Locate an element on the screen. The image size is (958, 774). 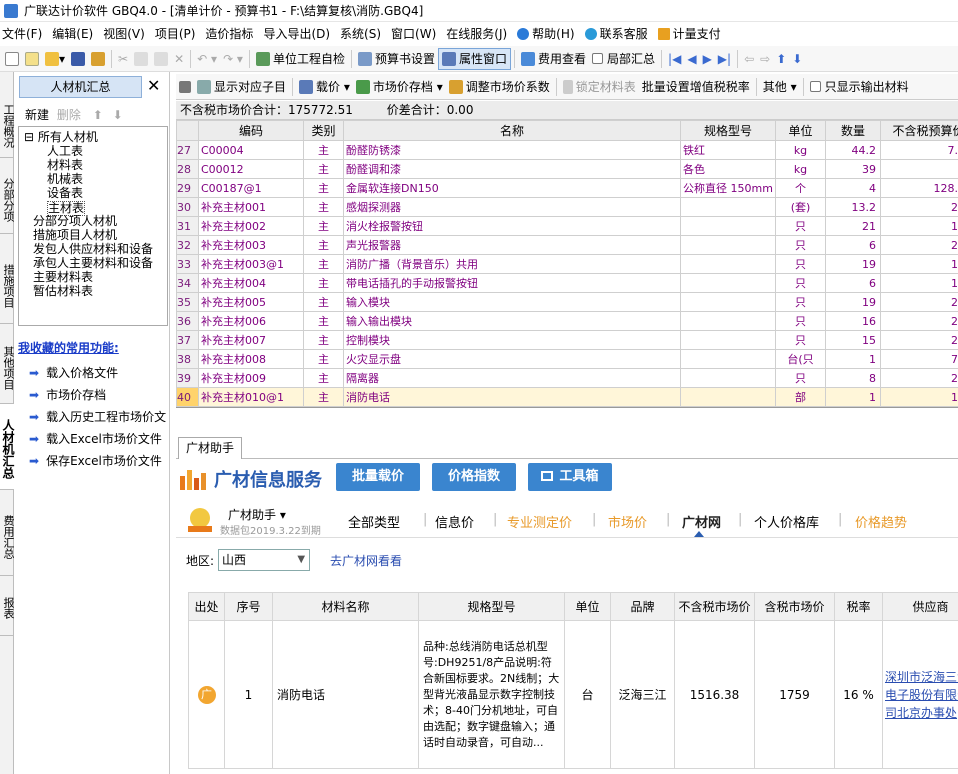
menu-system: 系统(S) is located at coordinates (360, 33).